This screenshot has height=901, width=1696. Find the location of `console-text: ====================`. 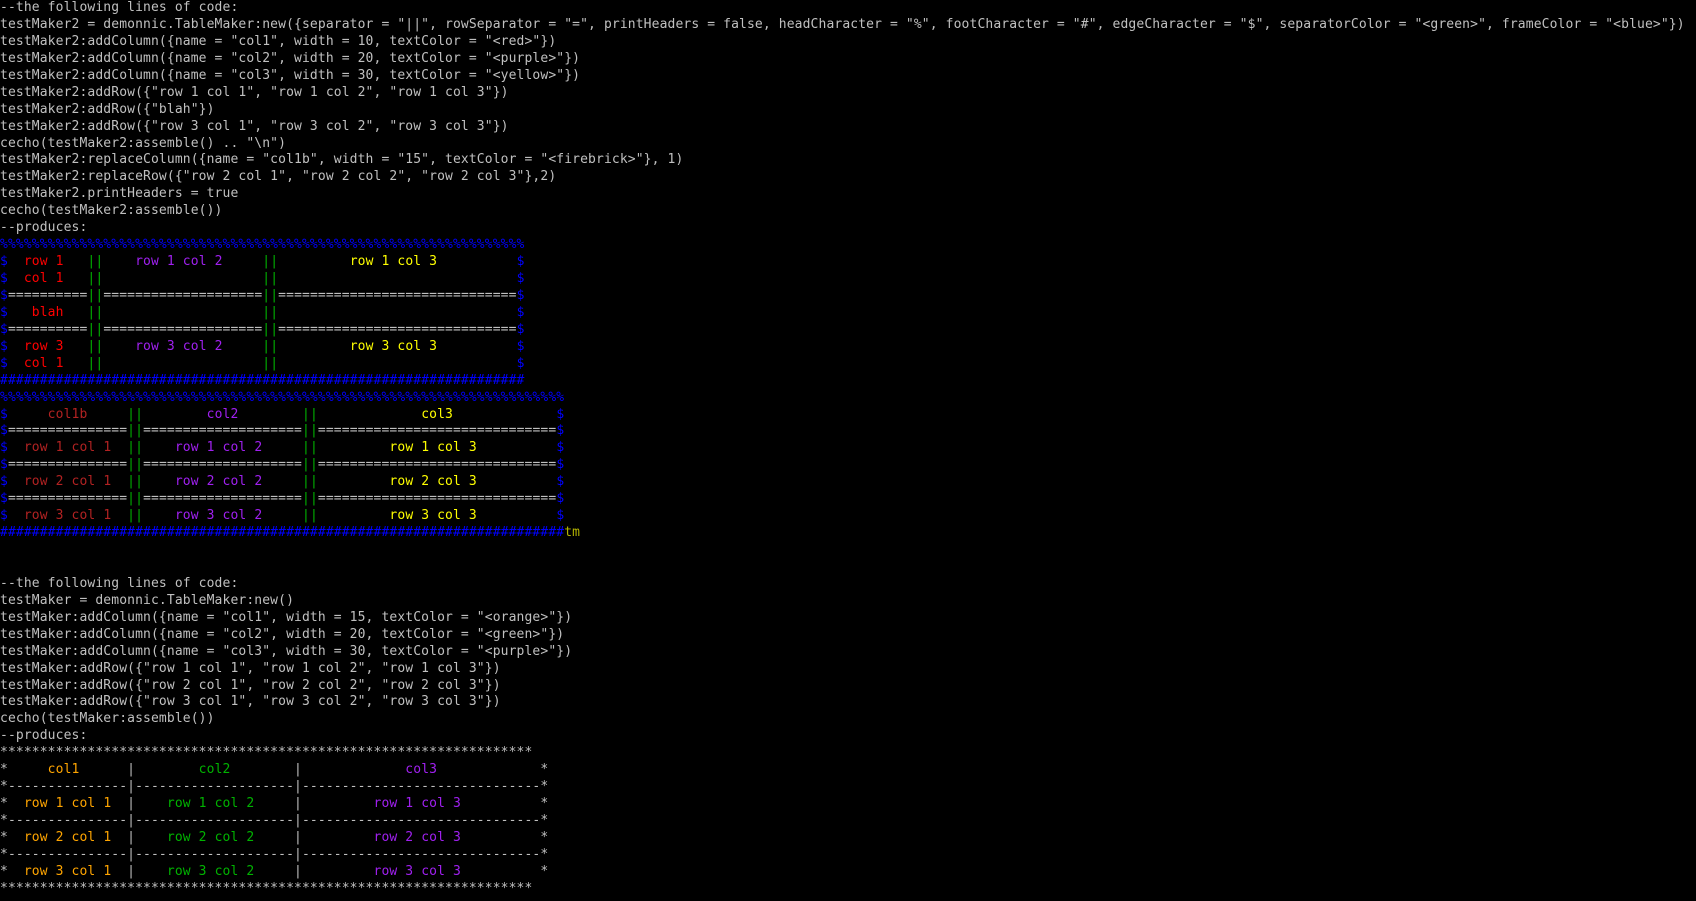

console-text: ==================== is located at coordinates (222, 431).